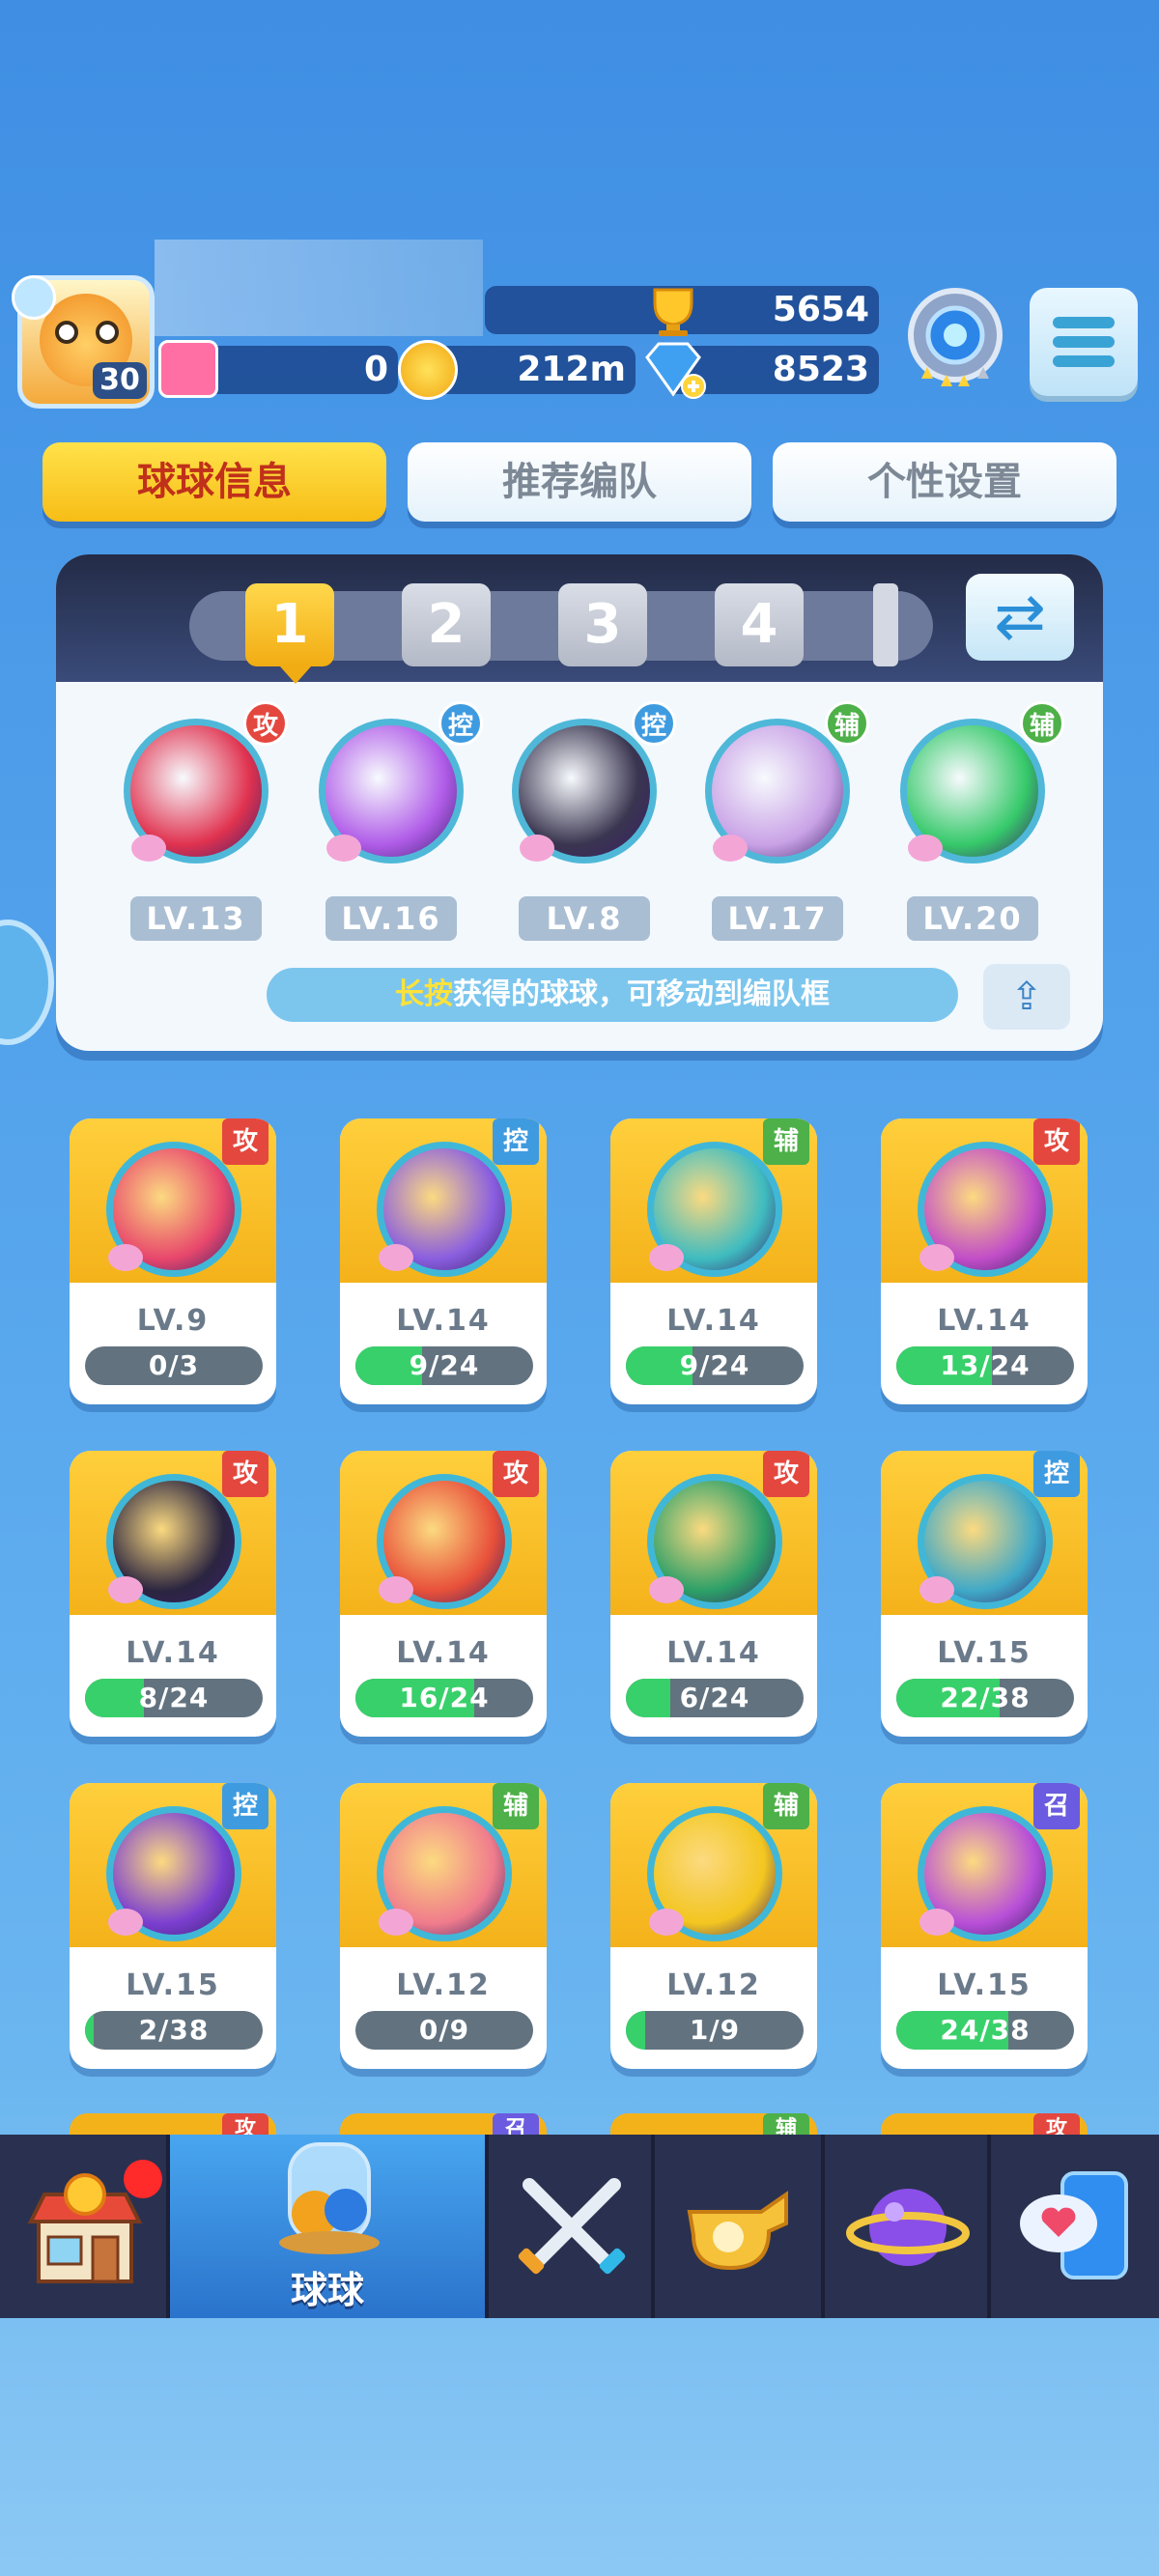  What do you see at coordinates (214, 482) in the screenshot?
I see `tab-ball-info: 球球信息` at bounding box center [214, 482].